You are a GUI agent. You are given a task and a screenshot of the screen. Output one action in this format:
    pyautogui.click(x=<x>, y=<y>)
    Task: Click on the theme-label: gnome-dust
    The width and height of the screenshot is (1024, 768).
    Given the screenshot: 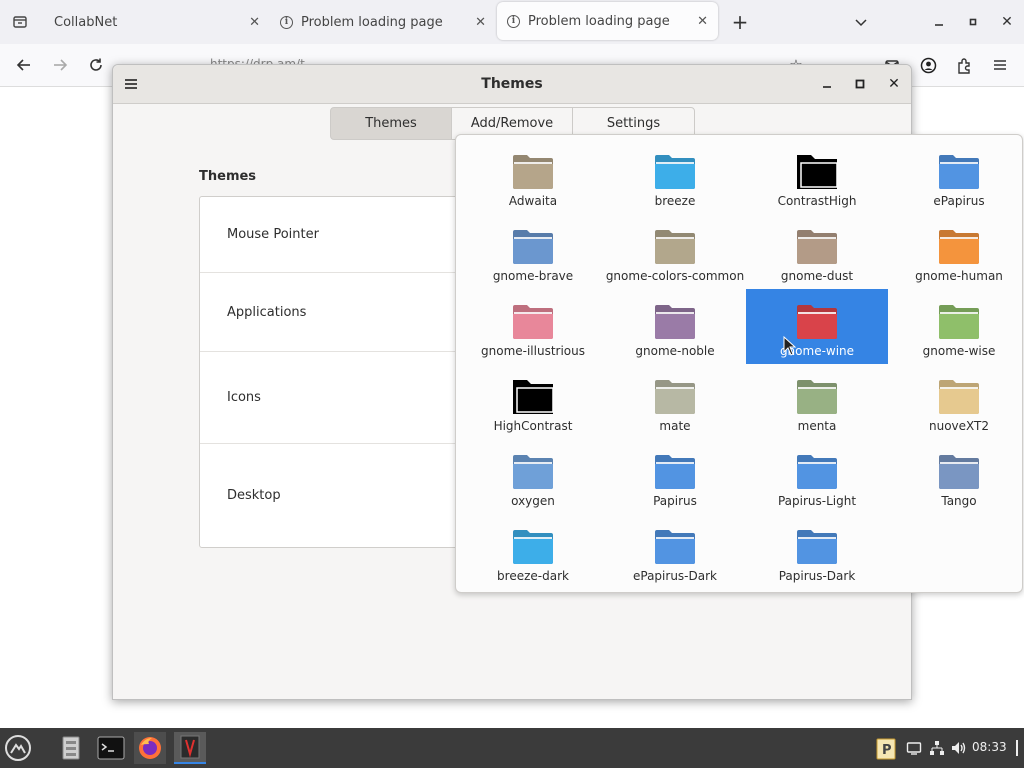 What is the action you would take?
    pyautogui.click(x=817, y=276)
    